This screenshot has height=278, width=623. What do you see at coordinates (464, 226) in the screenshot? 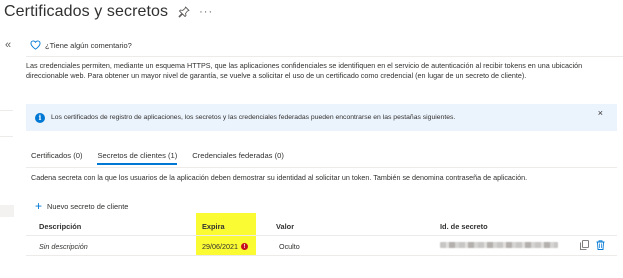
I see `column-header-secret-id: Id. de secreto` at bounding box center [464, 226].